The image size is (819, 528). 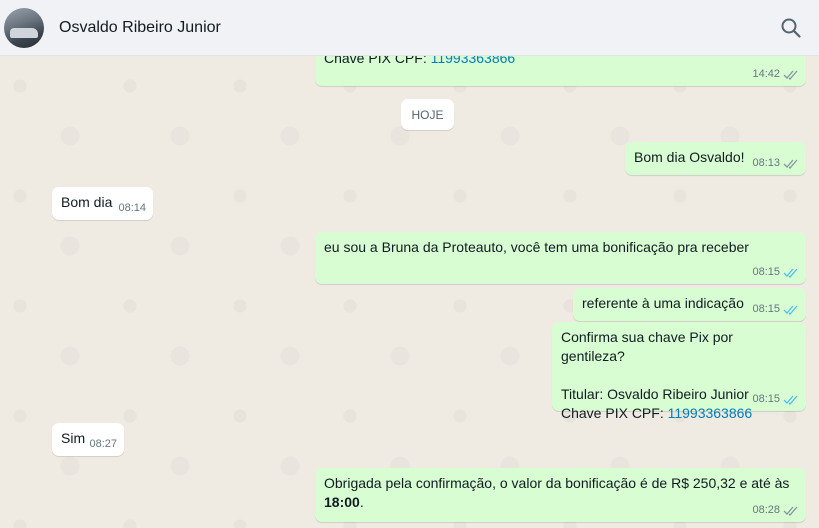 What do you see at coordinates (766, 74) in the screenshot?
I see `message-time: 14:42` at bounding box center [766, 74].